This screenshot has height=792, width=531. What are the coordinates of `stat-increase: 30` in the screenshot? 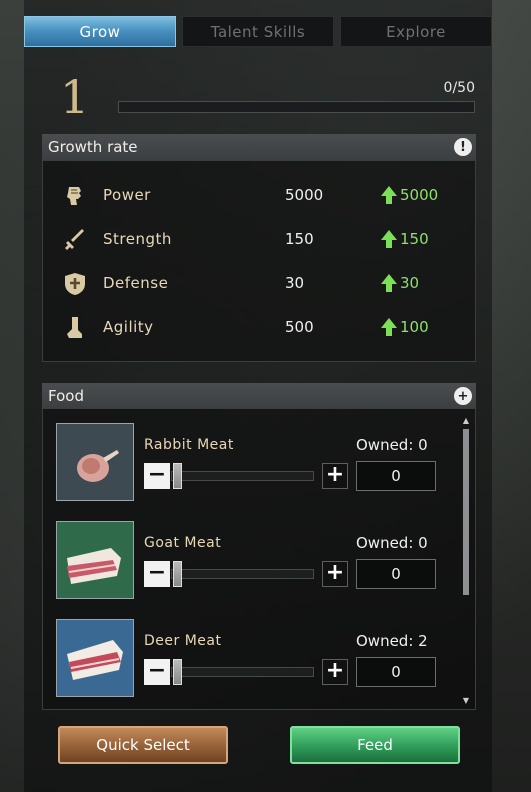 It's located at (410, 283).